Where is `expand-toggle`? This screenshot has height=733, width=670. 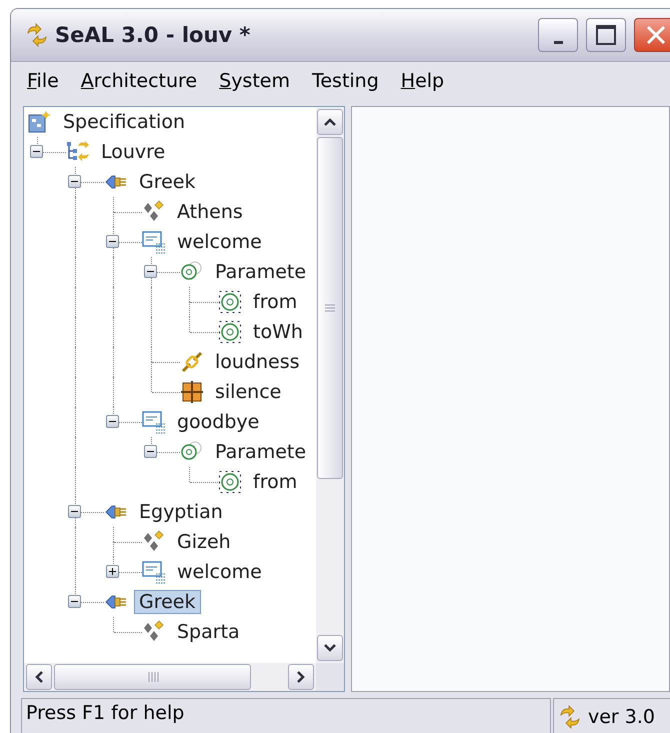
expand-toggle is located at coordinates (112, 571).